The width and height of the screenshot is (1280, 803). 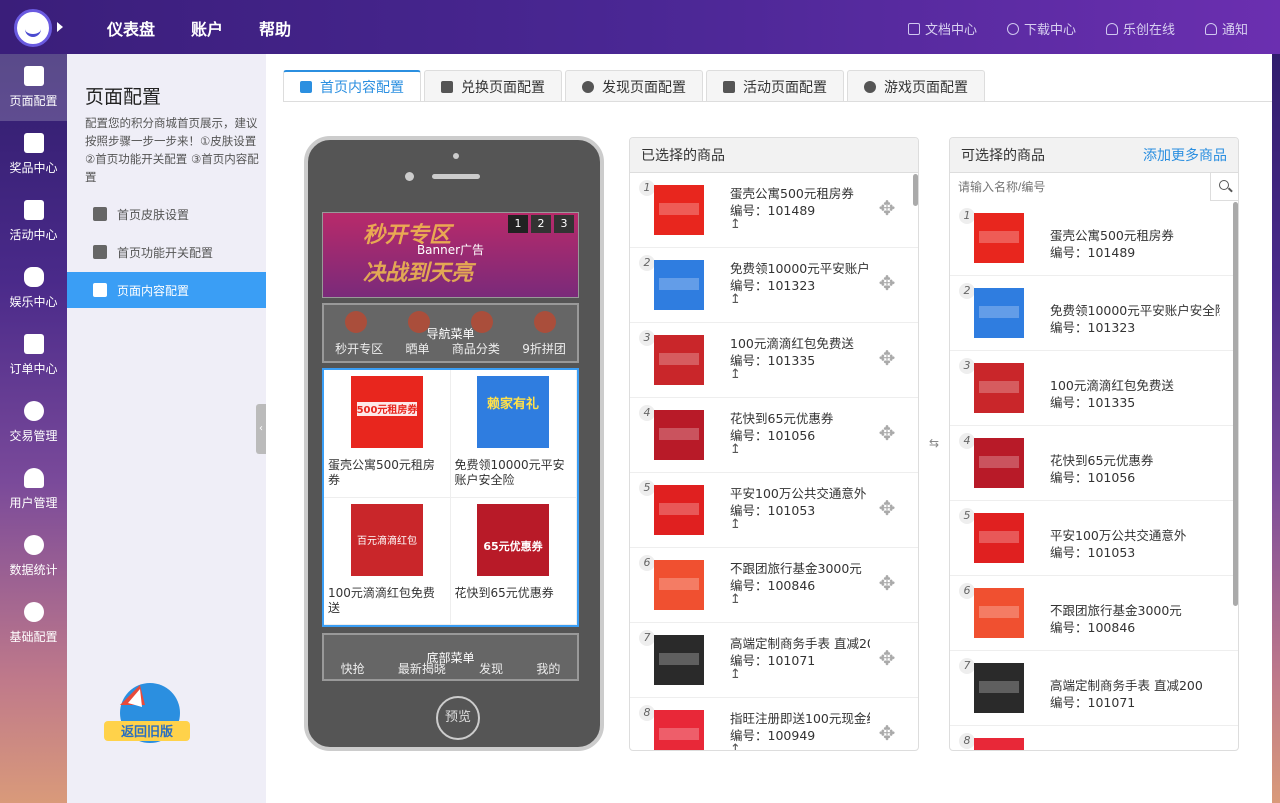 What do you see at coordinates (1224, 187) in the screenshot?
I see `search-icon` at bounding box center [1224, 187].